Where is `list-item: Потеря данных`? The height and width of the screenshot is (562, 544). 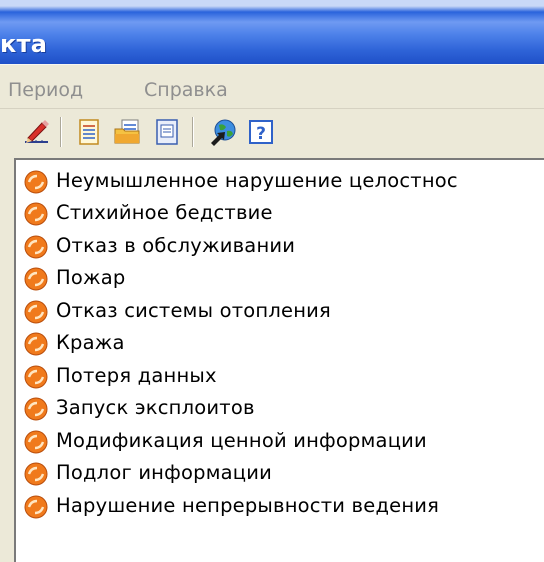 list-item: Потеря данных is located at coordinates (280, 377).